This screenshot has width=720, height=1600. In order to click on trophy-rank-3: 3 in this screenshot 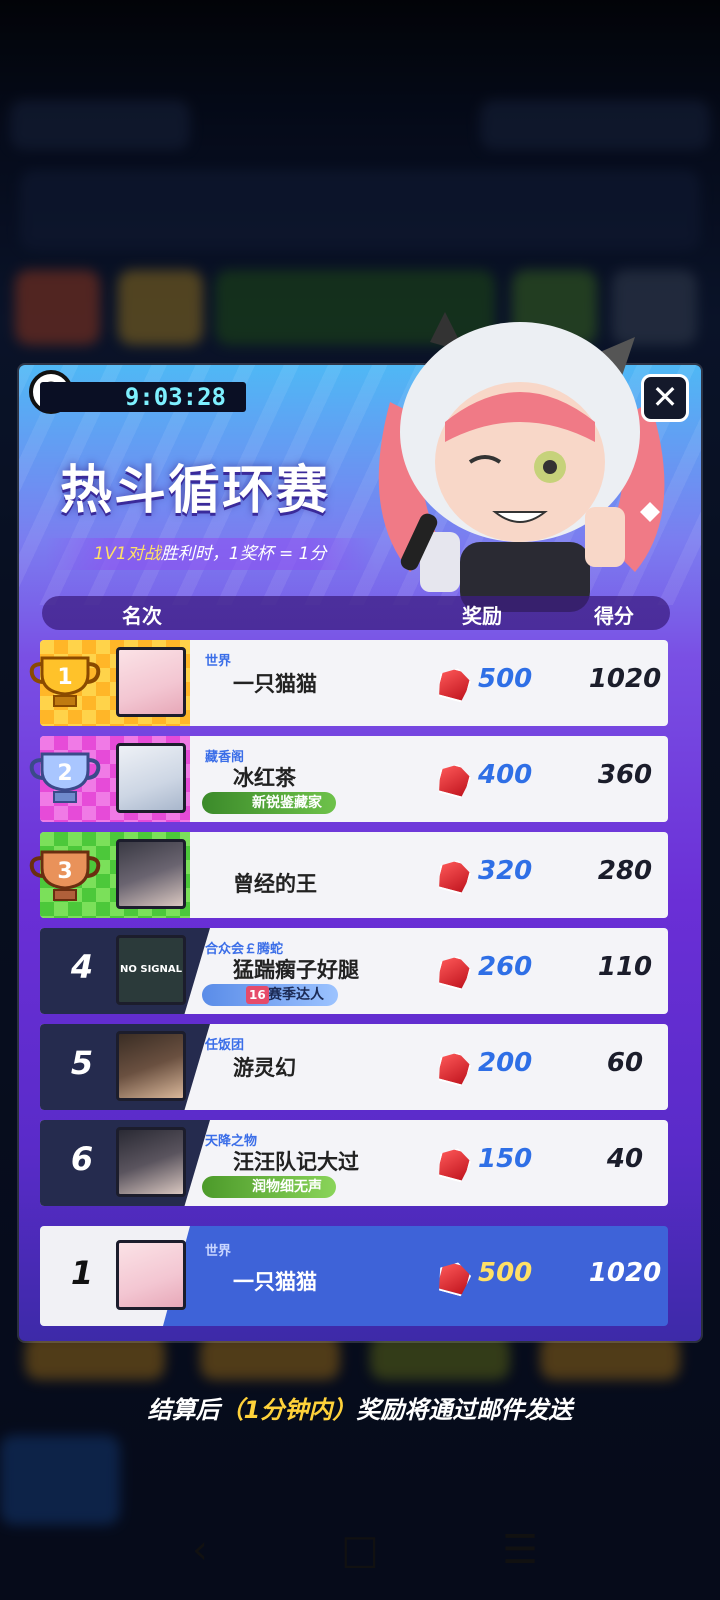, I will do `click(64, 871)`.